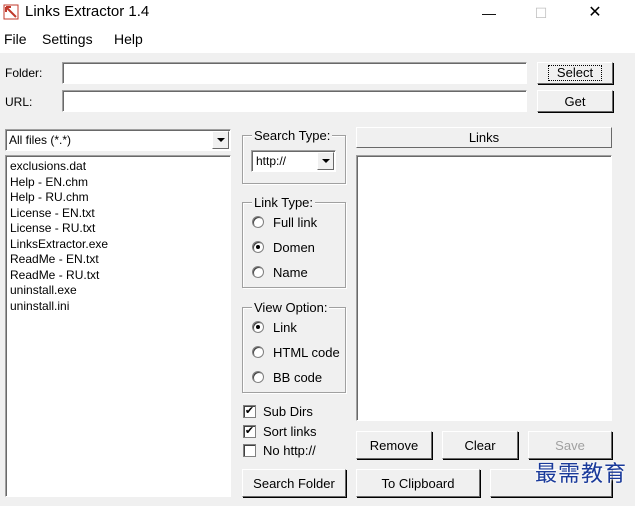 The image size is (635, 506). I want to click on no-http-checkbox: No http://, so click(293, 451).